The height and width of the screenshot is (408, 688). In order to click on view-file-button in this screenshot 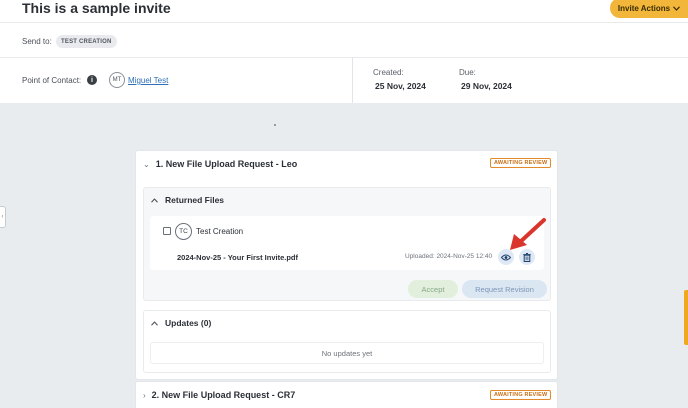, I will do `click(506, 257)`.